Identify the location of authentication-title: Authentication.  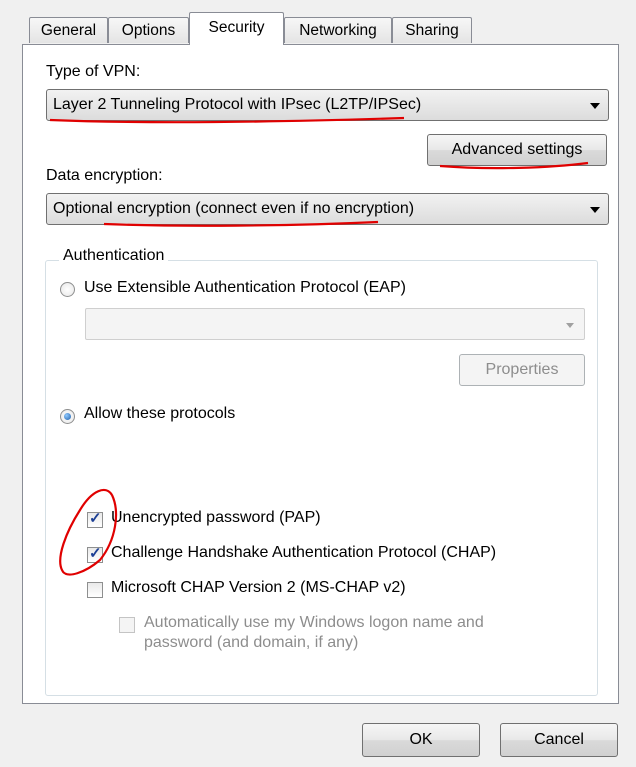
(114, 256).